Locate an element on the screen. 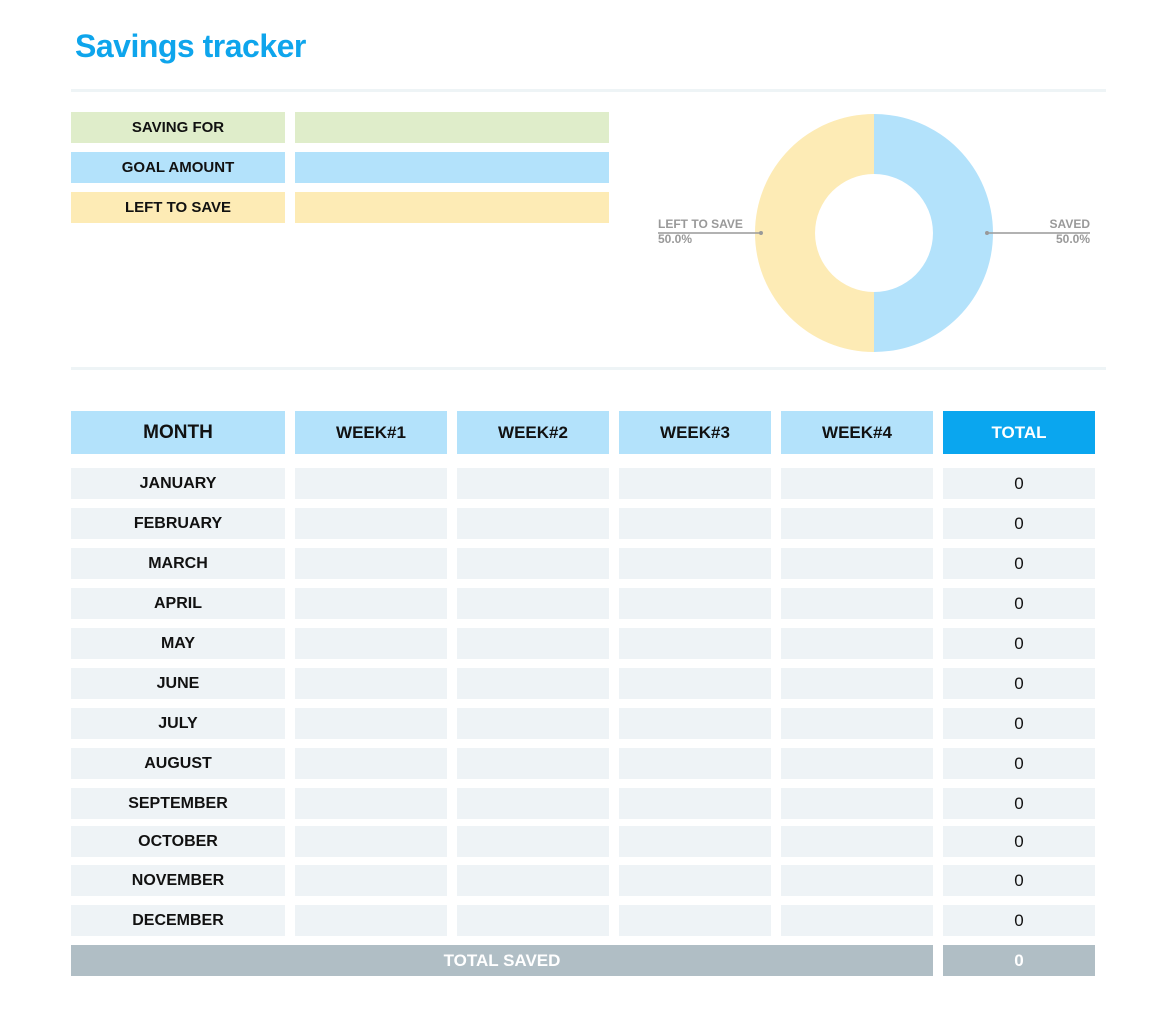  november-week2-input is located at coordinates (533, 880).